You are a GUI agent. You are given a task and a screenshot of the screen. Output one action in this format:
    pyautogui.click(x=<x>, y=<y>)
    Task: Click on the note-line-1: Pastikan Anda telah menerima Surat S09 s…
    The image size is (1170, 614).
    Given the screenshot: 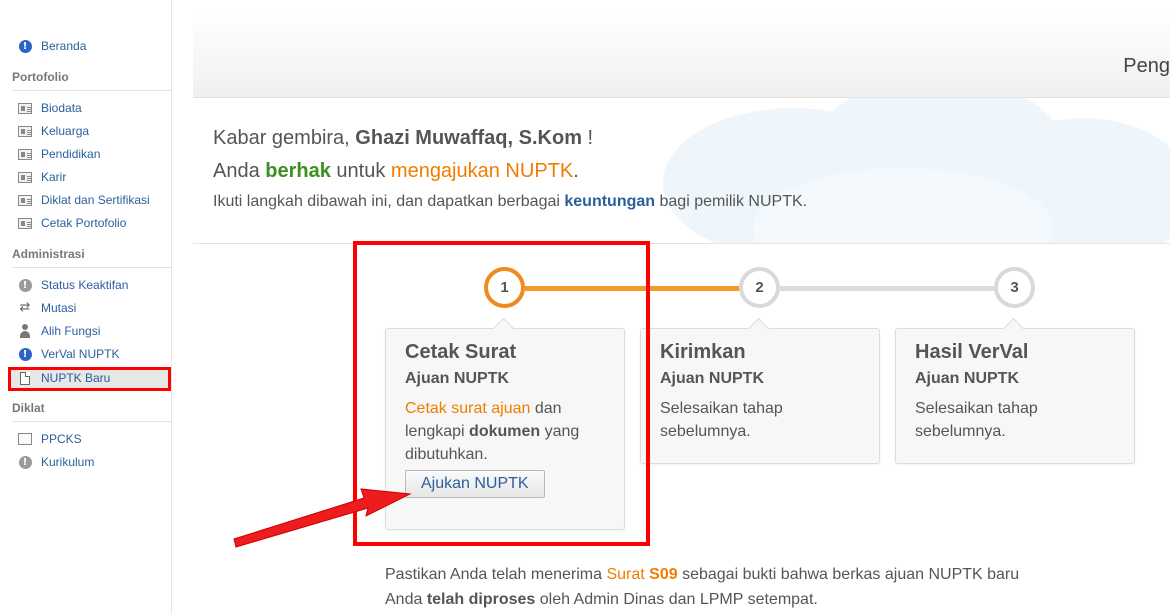 What is the action you would take?
    pyautogui.click(x=702, y=574)
    